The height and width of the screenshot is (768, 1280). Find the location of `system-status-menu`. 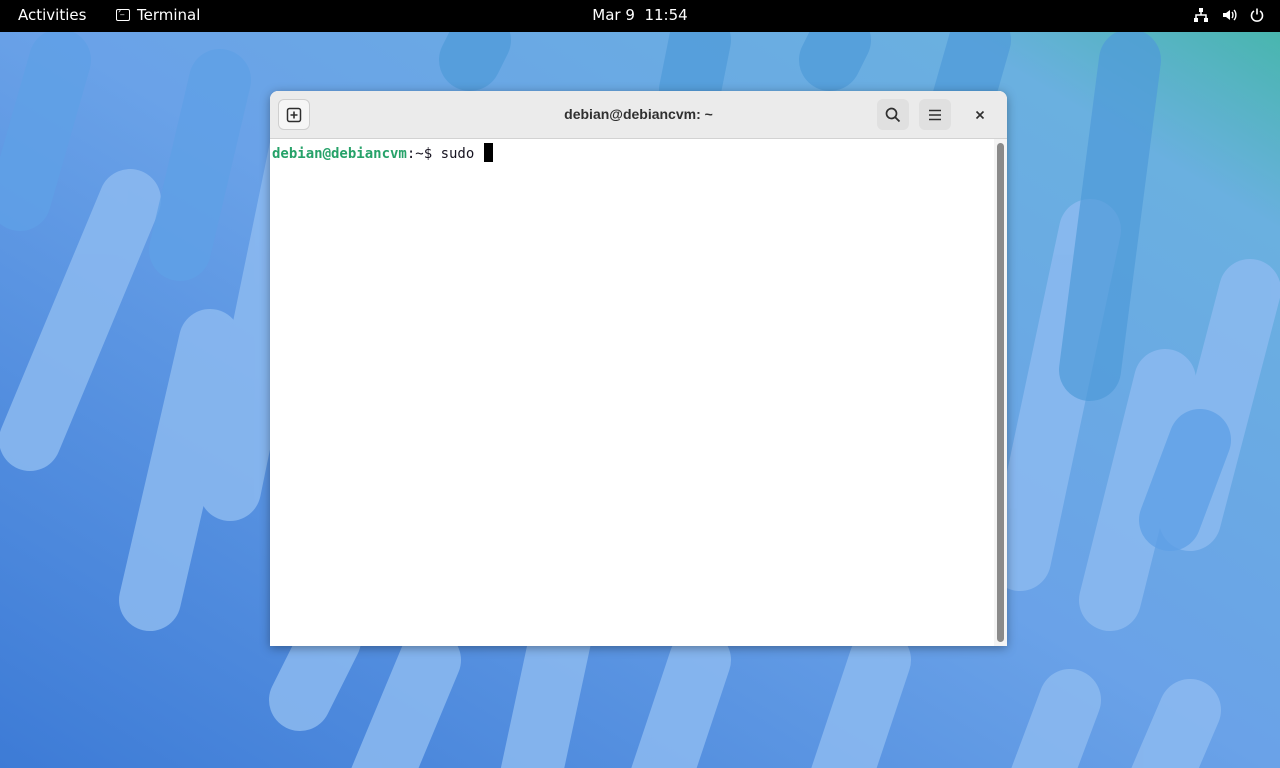

system-status-menu is located at coordinates (1229, 15).